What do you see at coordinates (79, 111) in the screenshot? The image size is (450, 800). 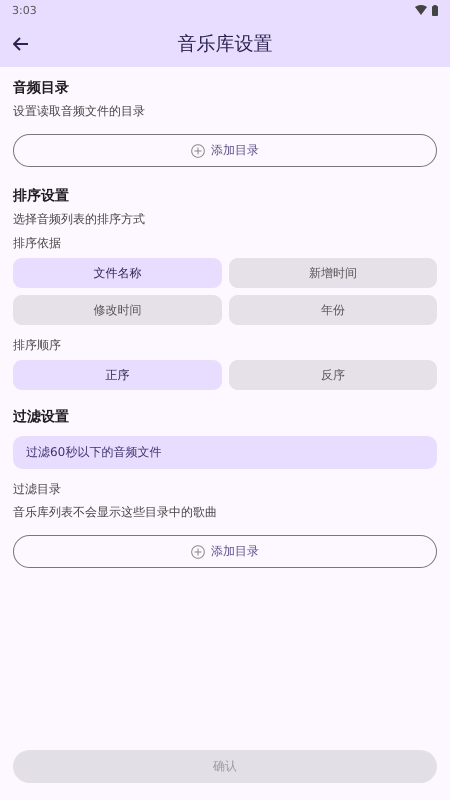 I see `section-subtitle: 设置读取音频文件的目录` at bounding box center [79, 111].